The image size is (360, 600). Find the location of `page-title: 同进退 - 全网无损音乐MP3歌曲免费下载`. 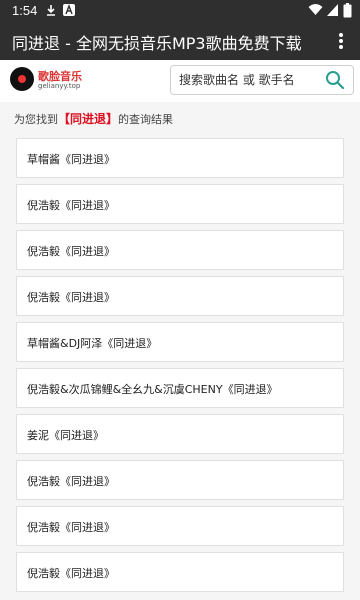

page-title: 同进退 - 全网无损音乐MP3歌曲免费下载 is located at coordinates (157, 43).